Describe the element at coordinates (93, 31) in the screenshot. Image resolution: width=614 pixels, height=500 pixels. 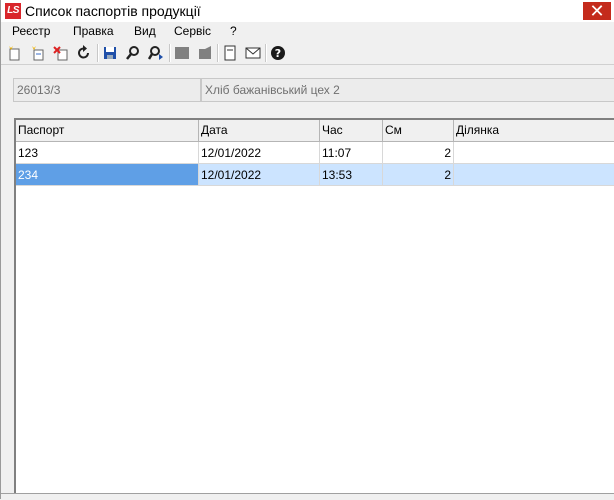
I see `menu-edit: Правка` at that location.